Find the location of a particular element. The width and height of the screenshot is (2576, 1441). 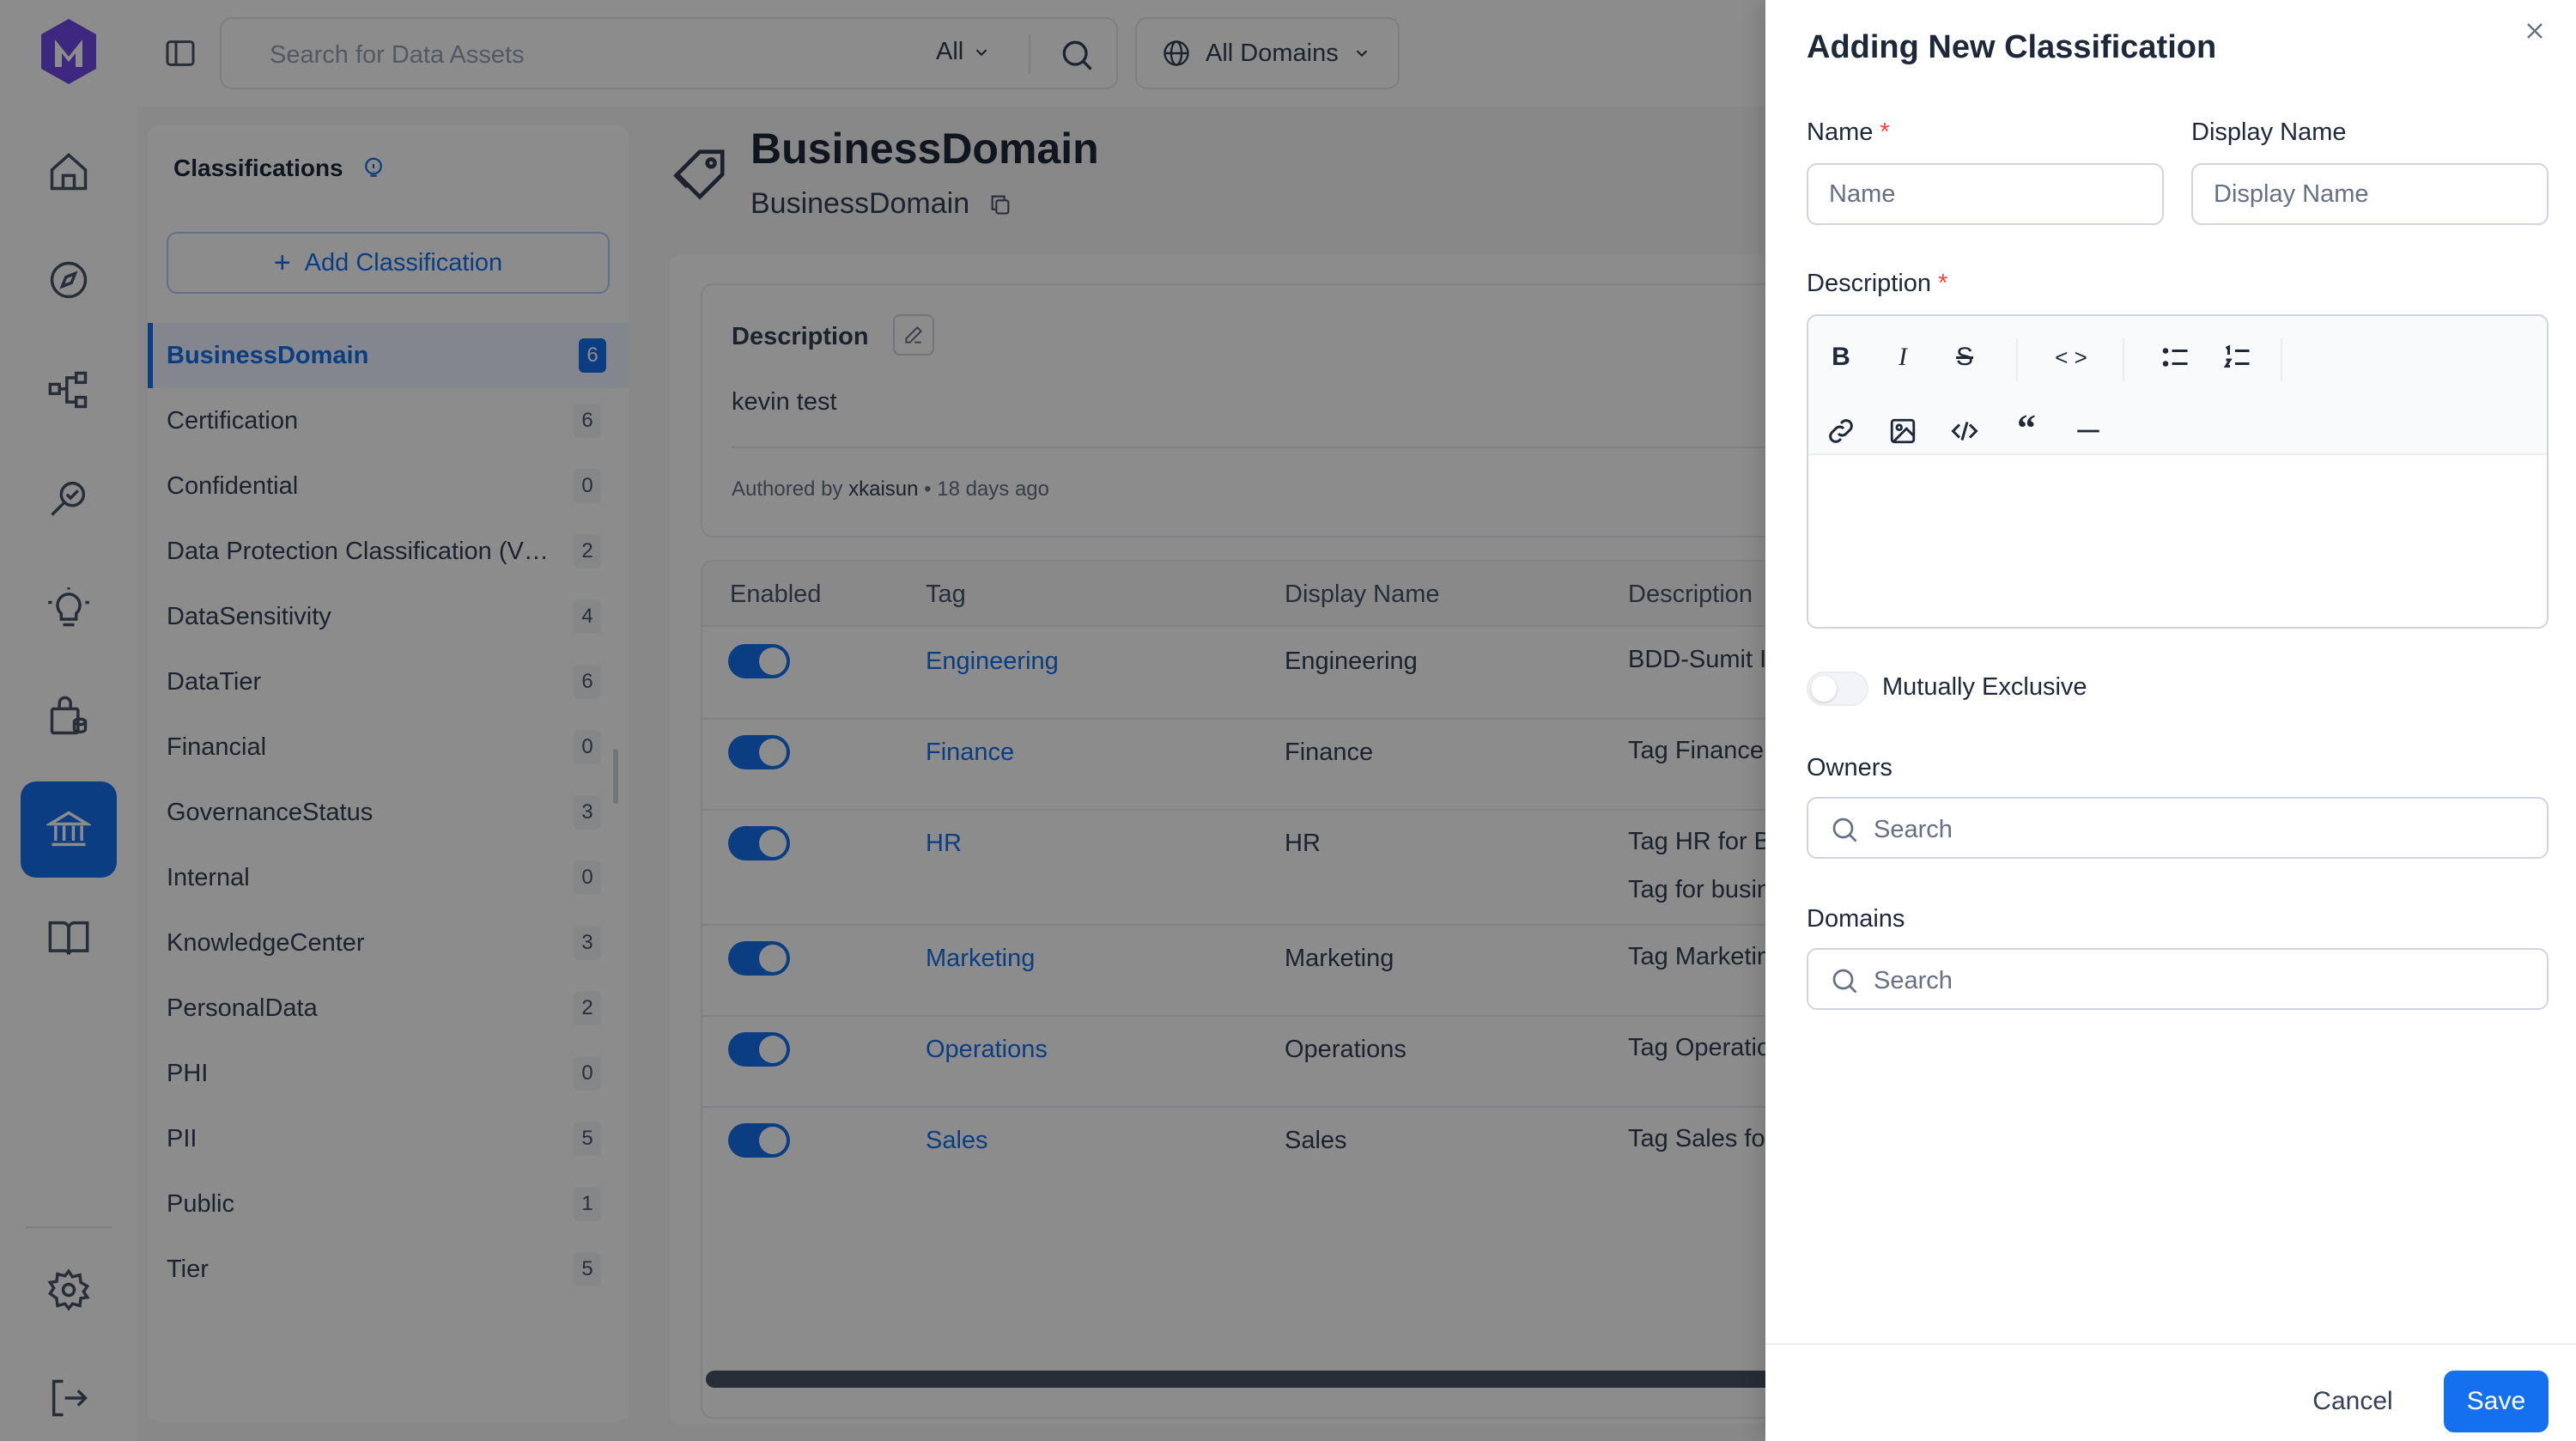

bold-icon: B is located at coordinates (1841, 357).